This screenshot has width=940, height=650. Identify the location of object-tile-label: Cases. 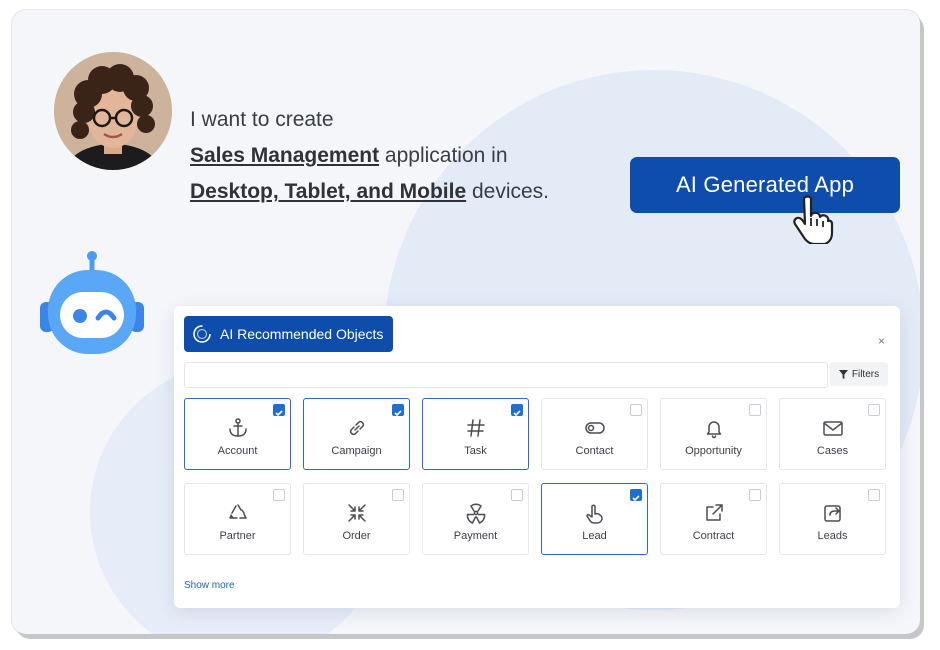
(832, 451).